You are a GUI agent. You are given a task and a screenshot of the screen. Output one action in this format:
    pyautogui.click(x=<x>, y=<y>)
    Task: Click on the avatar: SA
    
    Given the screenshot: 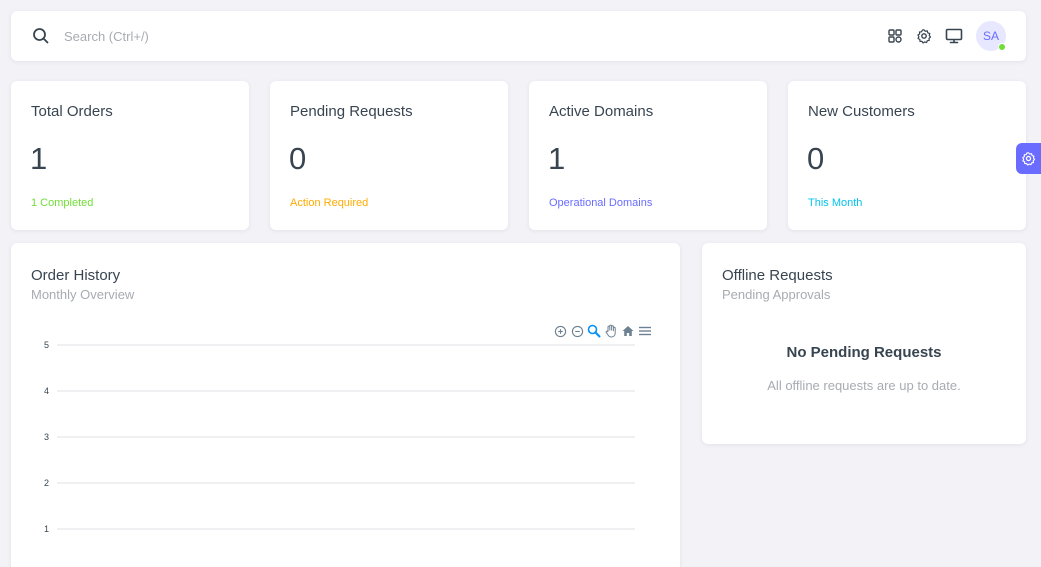 What is the action you would take?
    pyautogui.click(x=991, y=36)
    